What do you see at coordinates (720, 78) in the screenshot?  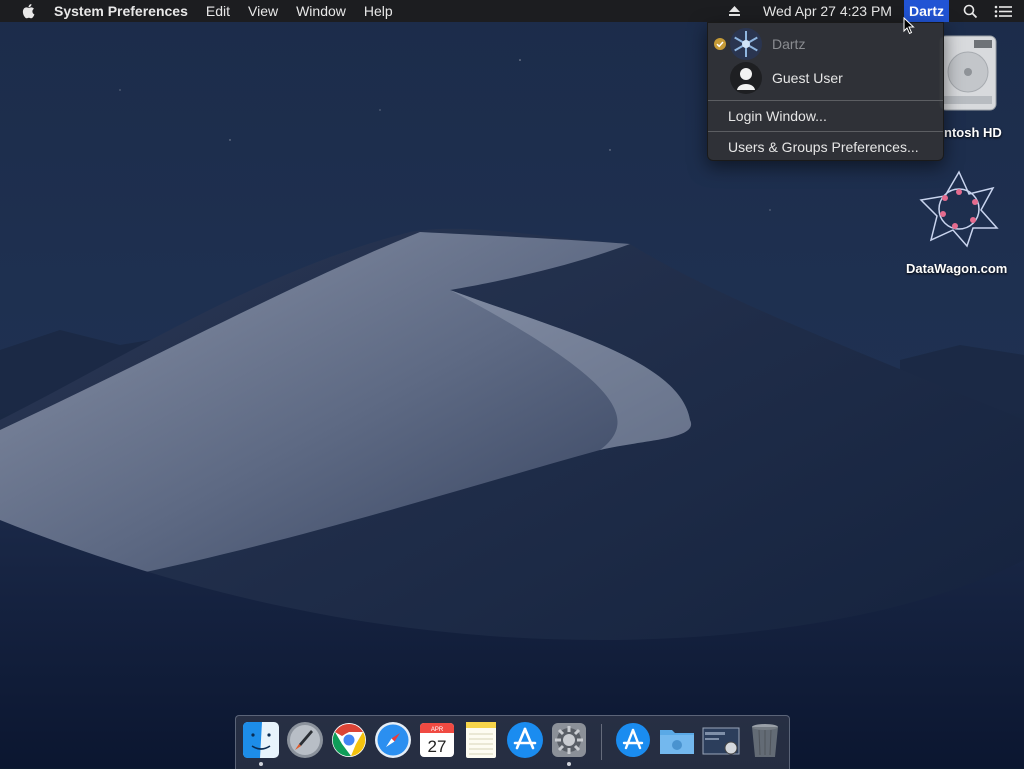 I see `empty-check-slot` at bounding box center [720, 78].